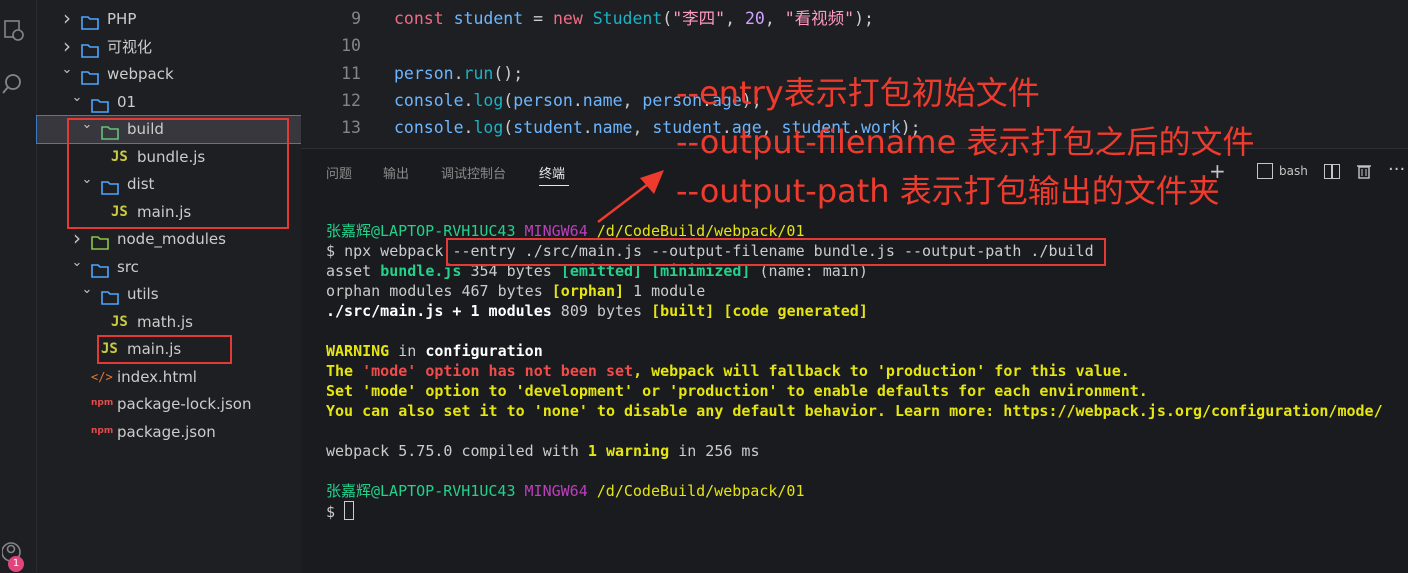  Describe the element at coordinates (1293, 171) in the screenshot. I see `terminal-shell-label: bash` at that location.